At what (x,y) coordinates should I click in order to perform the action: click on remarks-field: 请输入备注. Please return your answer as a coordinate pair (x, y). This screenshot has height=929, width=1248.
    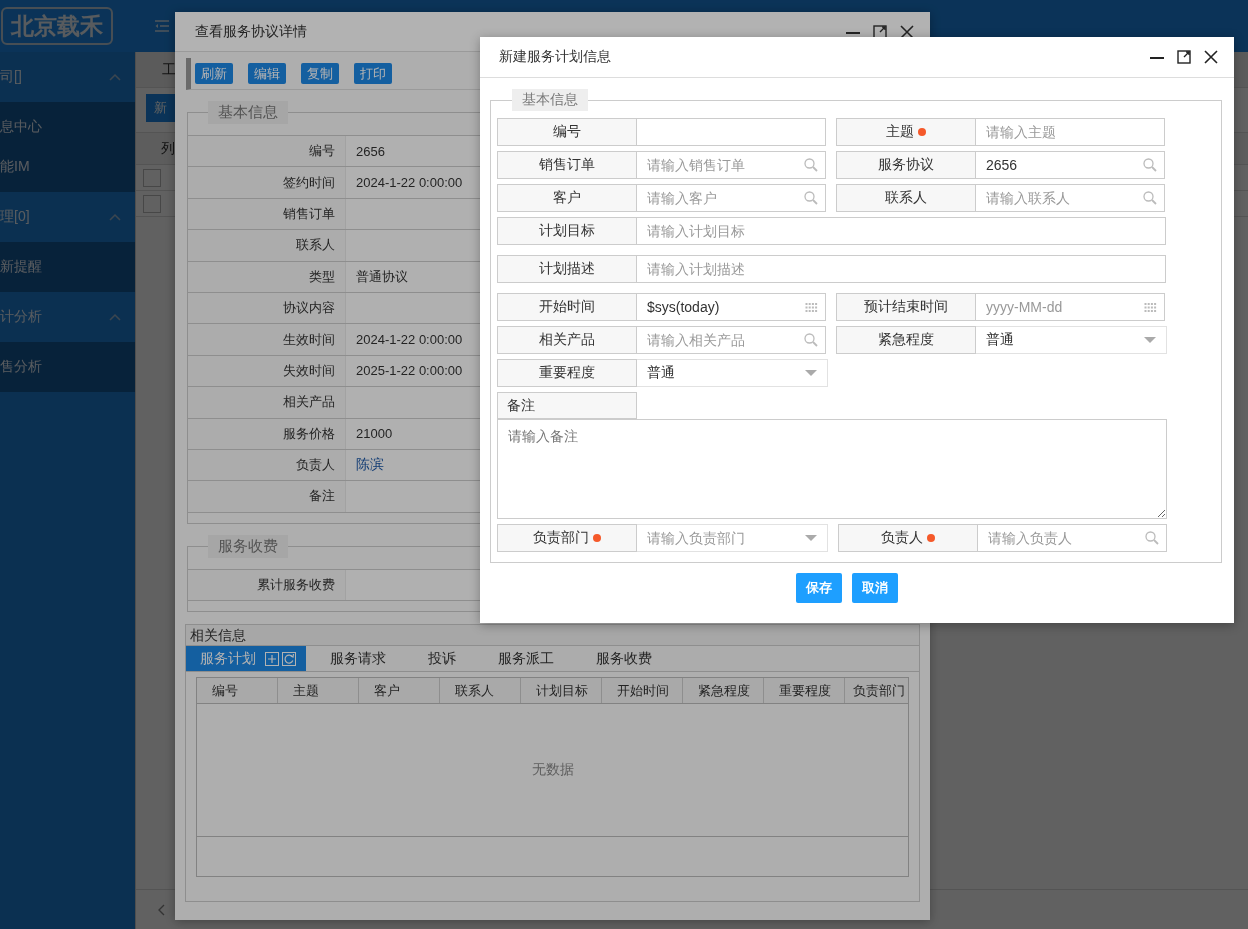
    Looking at the image, I should click on (832, 469).